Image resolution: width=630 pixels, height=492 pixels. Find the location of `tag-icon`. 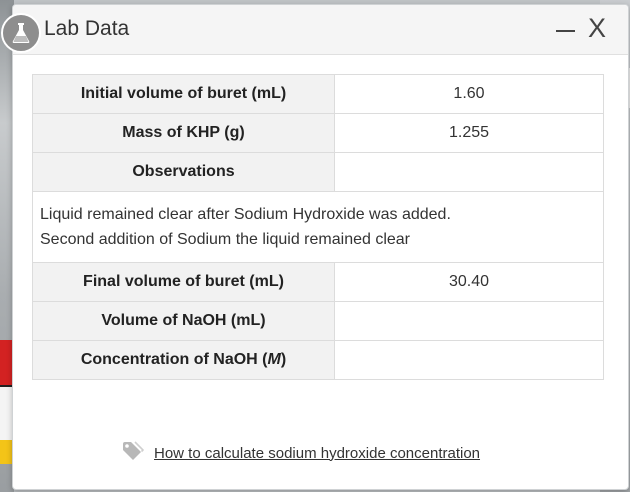

tag-icon is located at coordinates (133, 453).